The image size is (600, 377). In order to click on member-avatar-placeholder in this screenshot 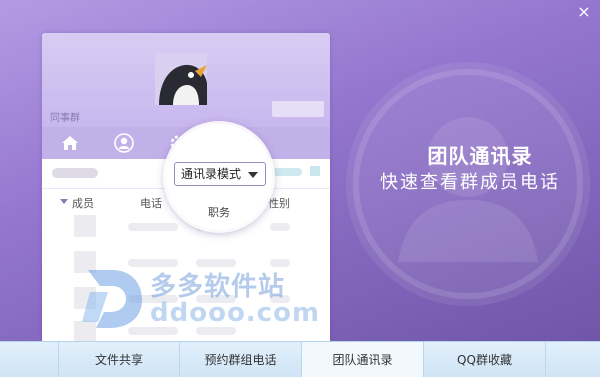, I will do `click(85, 226)`.